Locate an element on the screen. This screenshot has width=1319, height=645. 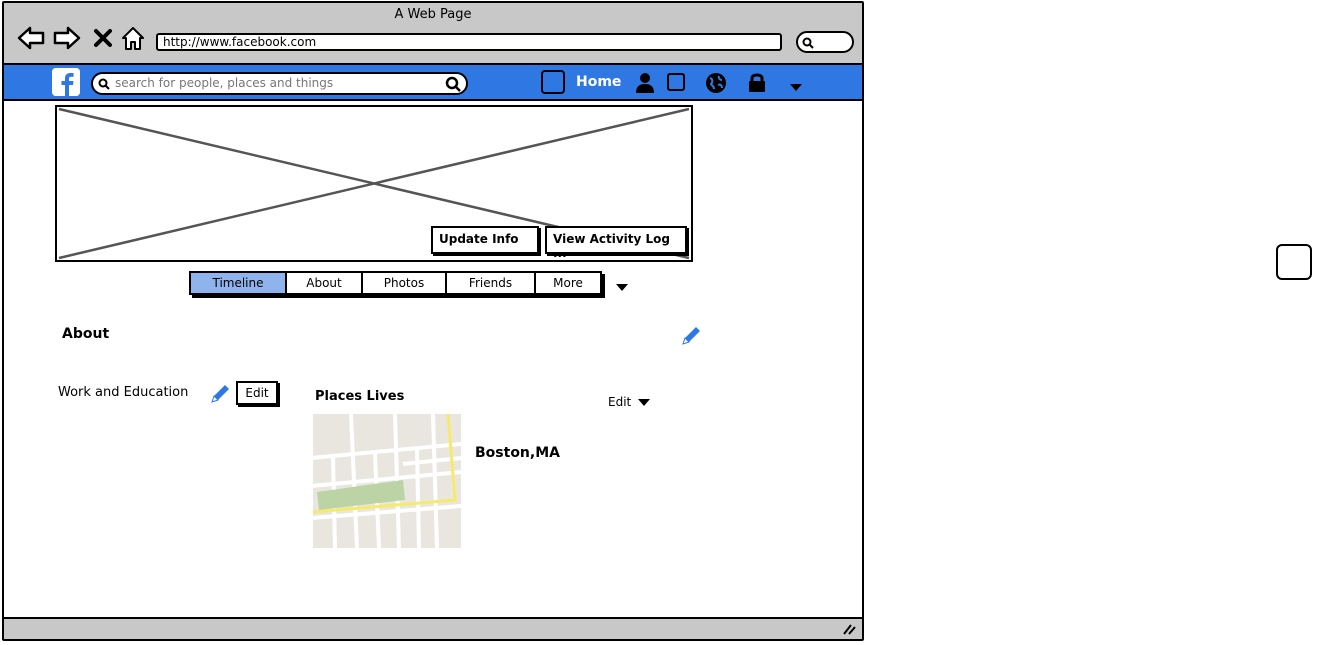
search-placeholder: search for people, places and things is located at coordinates (224, 83).